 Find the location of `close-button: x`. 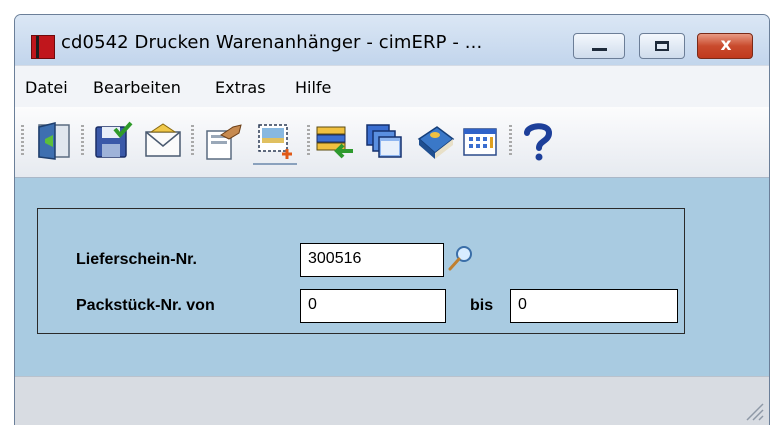

close-button: x is located at coordinates (725, 46).